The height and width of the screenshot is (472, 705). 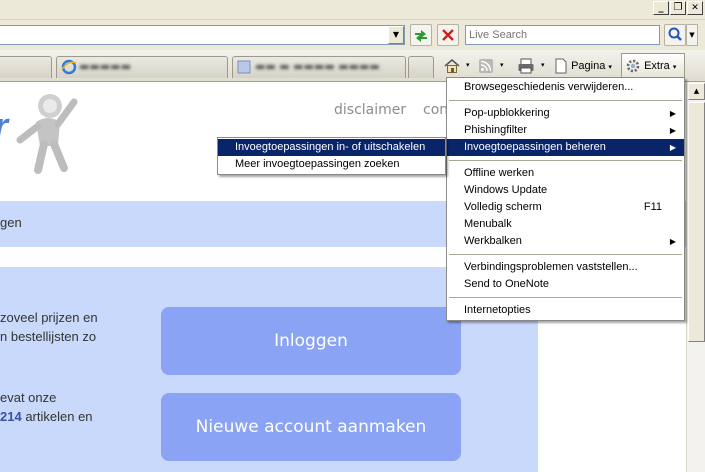 I want to click on feeds-button, so click(x=486, y=66).